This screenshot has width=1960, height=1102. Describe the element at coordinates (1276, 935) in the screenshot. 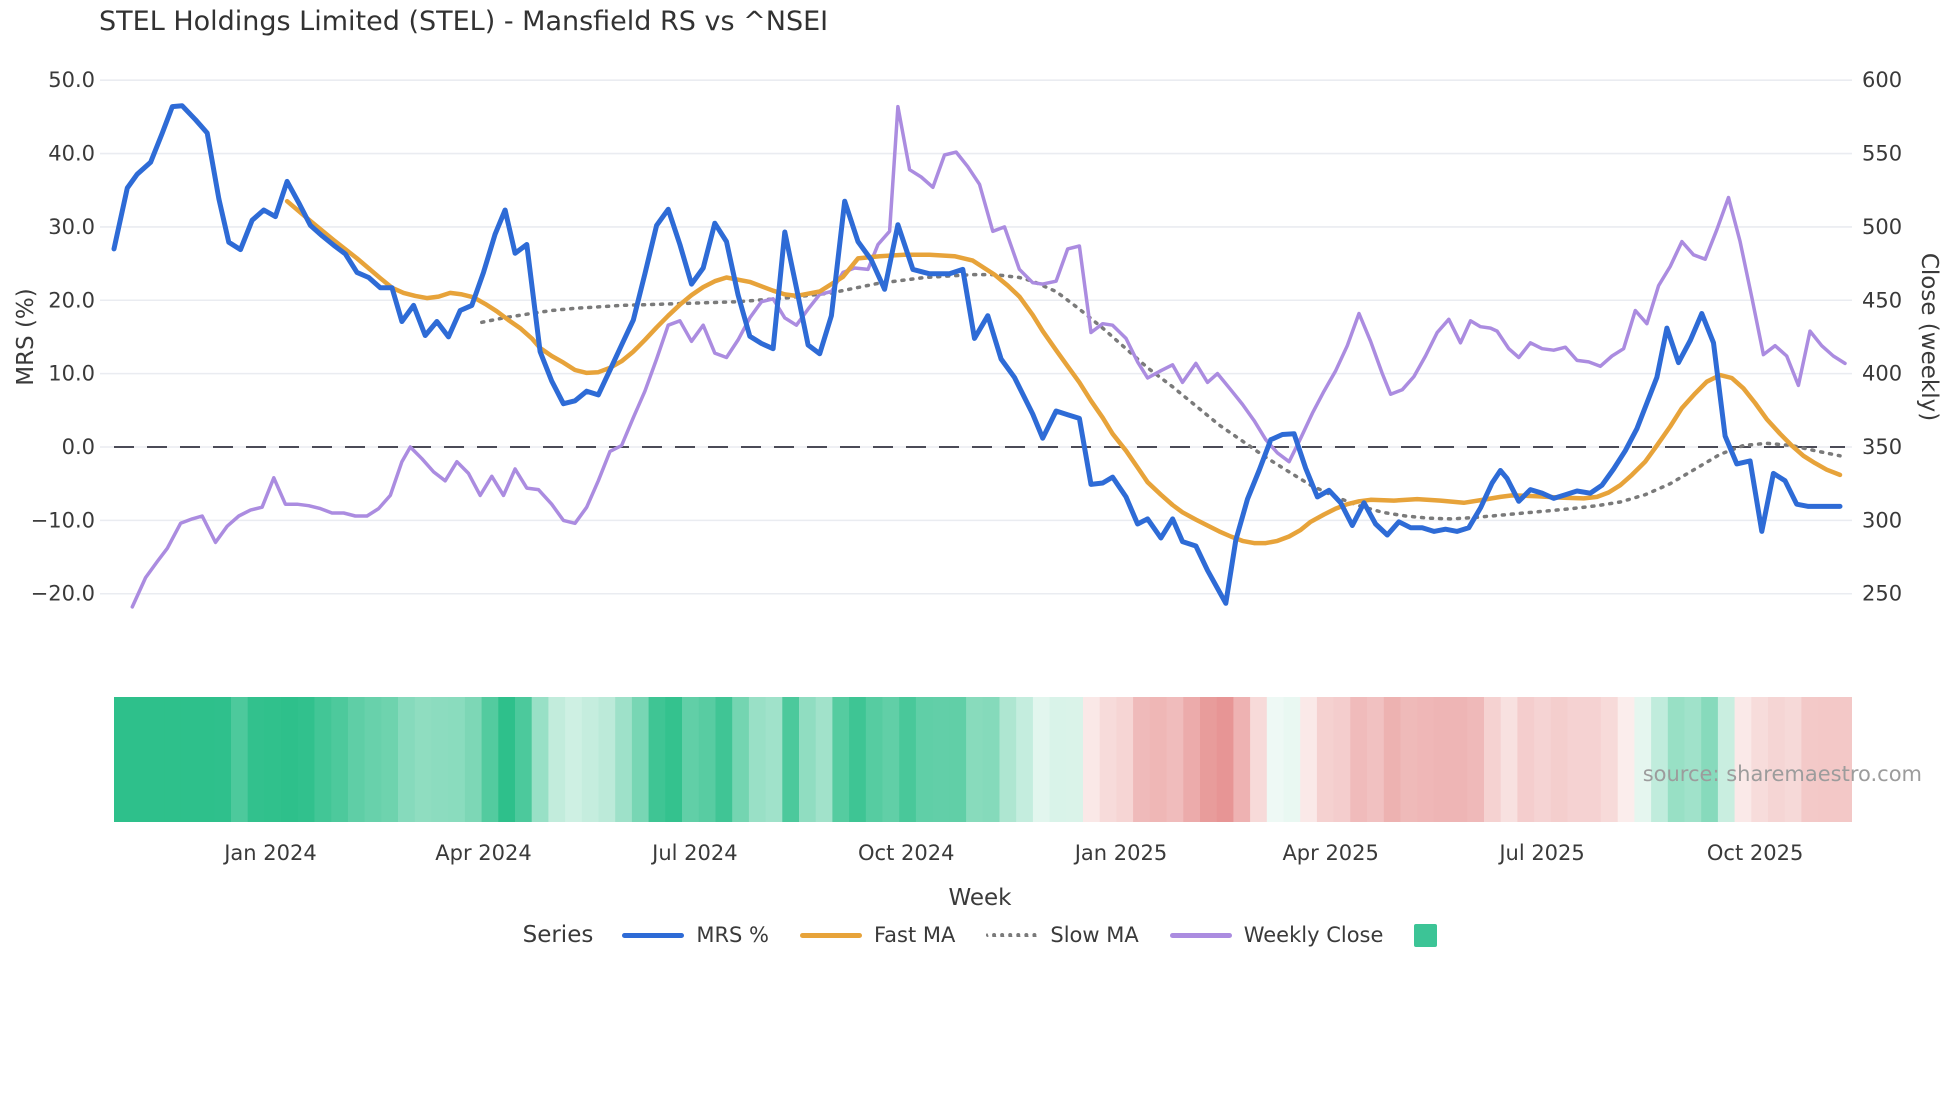

I see `legend-item-weekly-close: Weekly Close` at that location.